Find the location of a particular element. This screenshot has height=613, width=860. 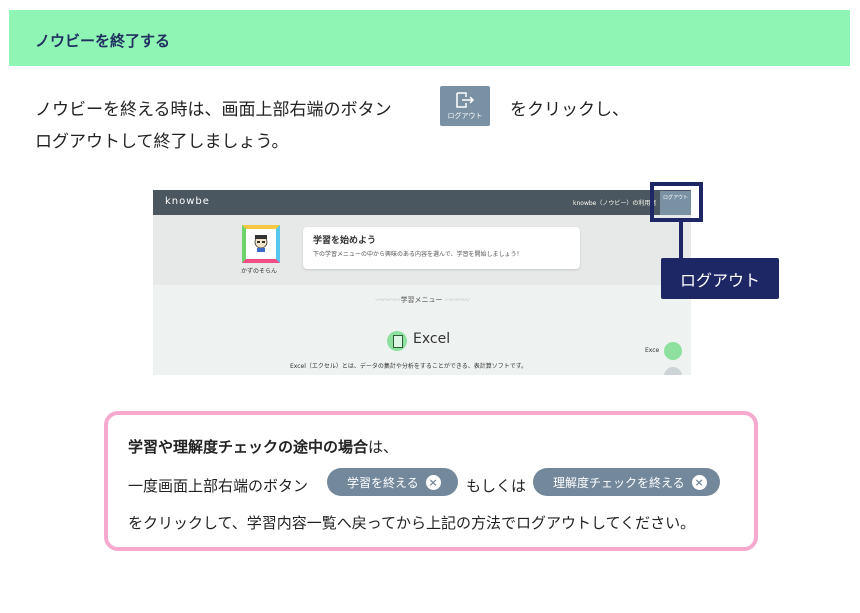

app-logo: knowbe is located at coordinates (187, 201).